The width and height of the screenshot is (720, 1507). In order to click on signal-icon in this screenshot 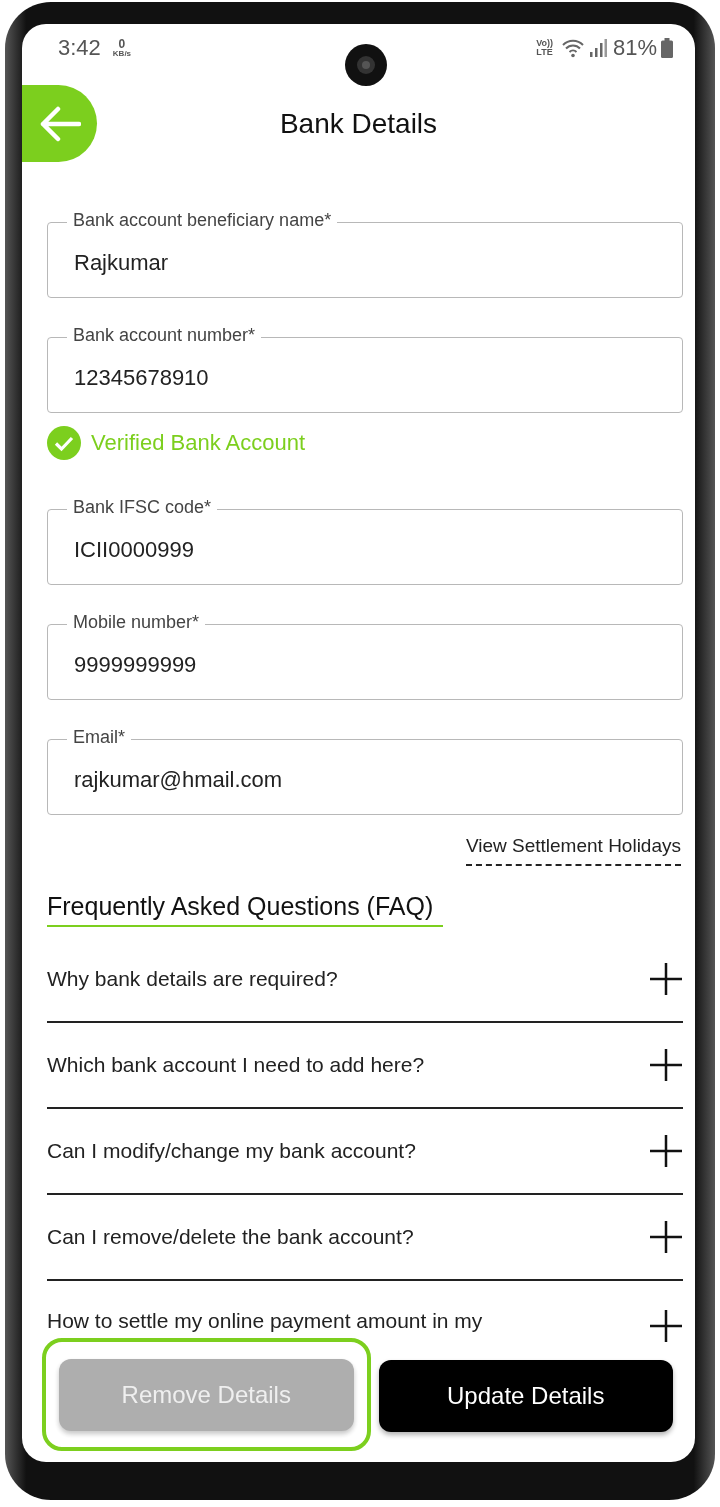, I will do `click(597, 48)`.